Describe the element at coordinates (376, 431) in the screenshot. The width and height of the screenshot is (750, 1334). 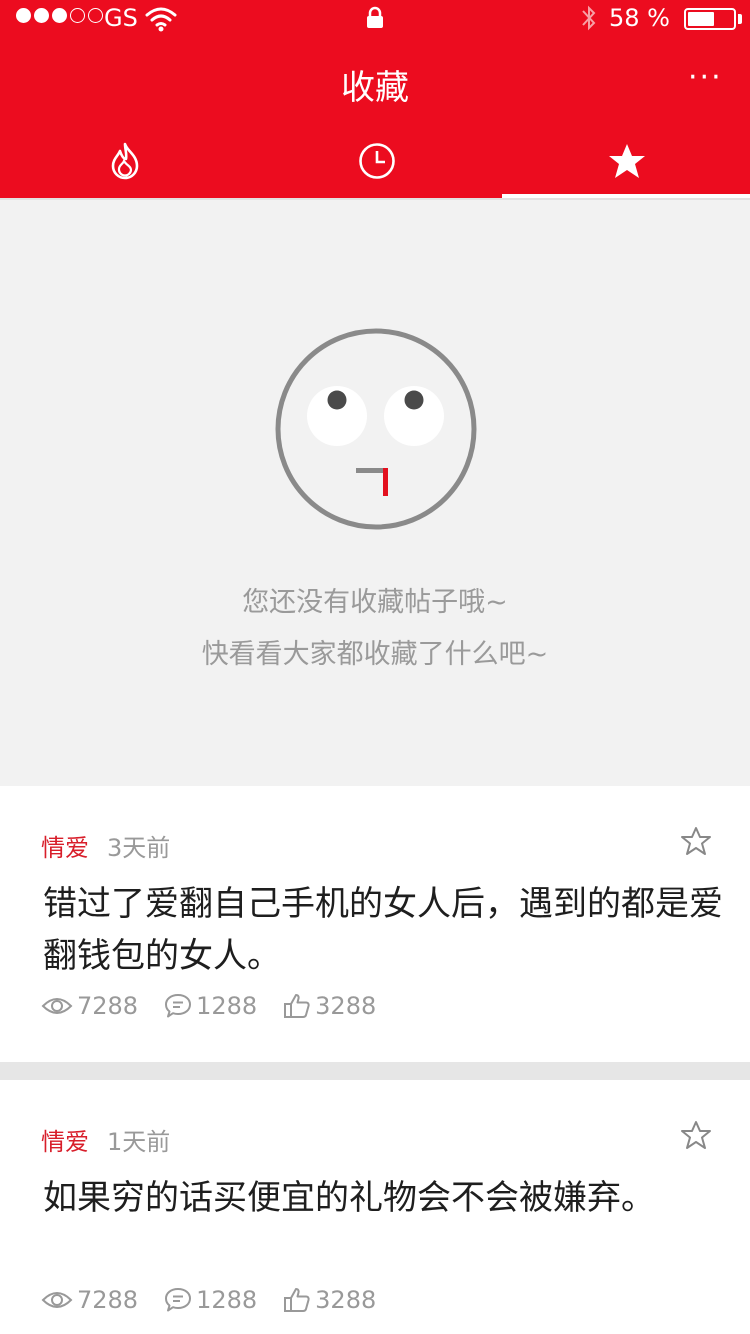
I see `empty-face-illustration` at that location.